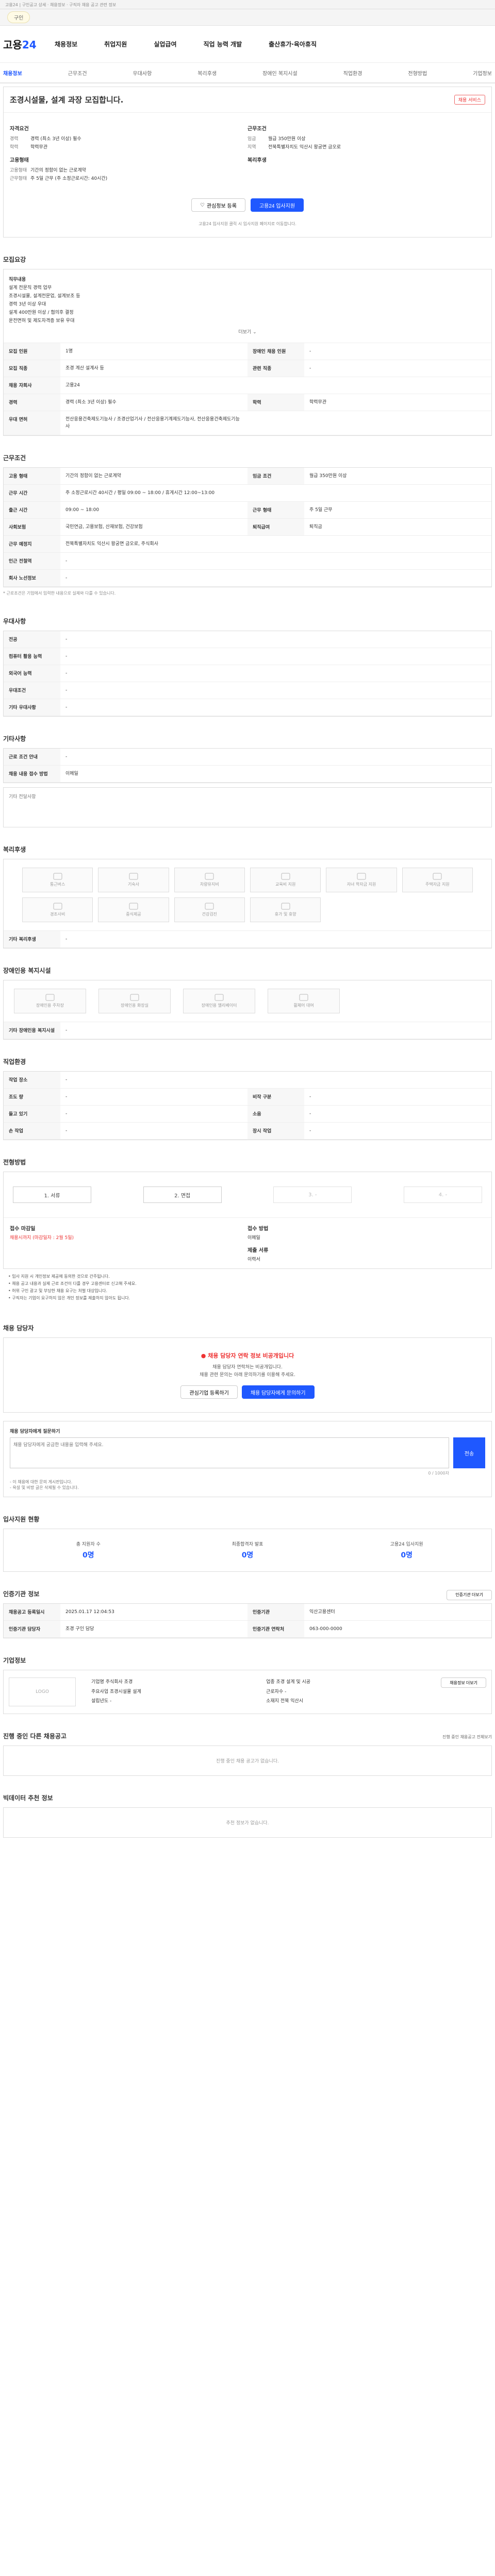  I want to click on save-interest-button: ♡ 관심정보 등록, so click(218, 205).